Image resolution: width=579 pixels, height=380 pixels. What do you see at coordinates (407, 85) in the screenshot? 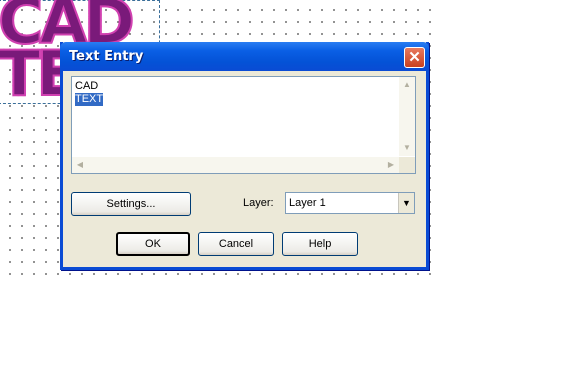
I see `scroll-up-arrow-icon: ▲` at bounding box center [407, 85].